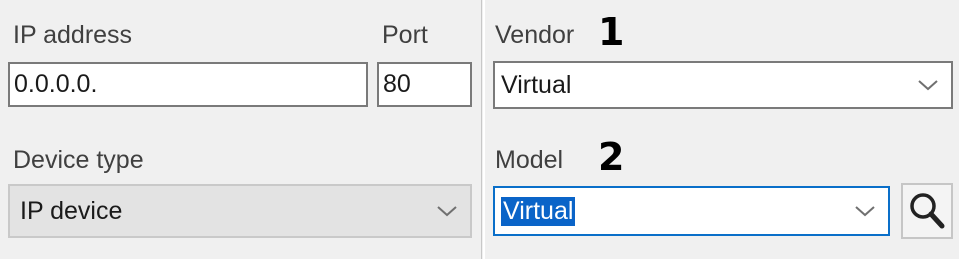 The width and height of the screenshot is (959, 259). What do you see at coordinates (611, 32) in the screenshot?
I see `callout-1: 1` at bounding box center [611, 32].